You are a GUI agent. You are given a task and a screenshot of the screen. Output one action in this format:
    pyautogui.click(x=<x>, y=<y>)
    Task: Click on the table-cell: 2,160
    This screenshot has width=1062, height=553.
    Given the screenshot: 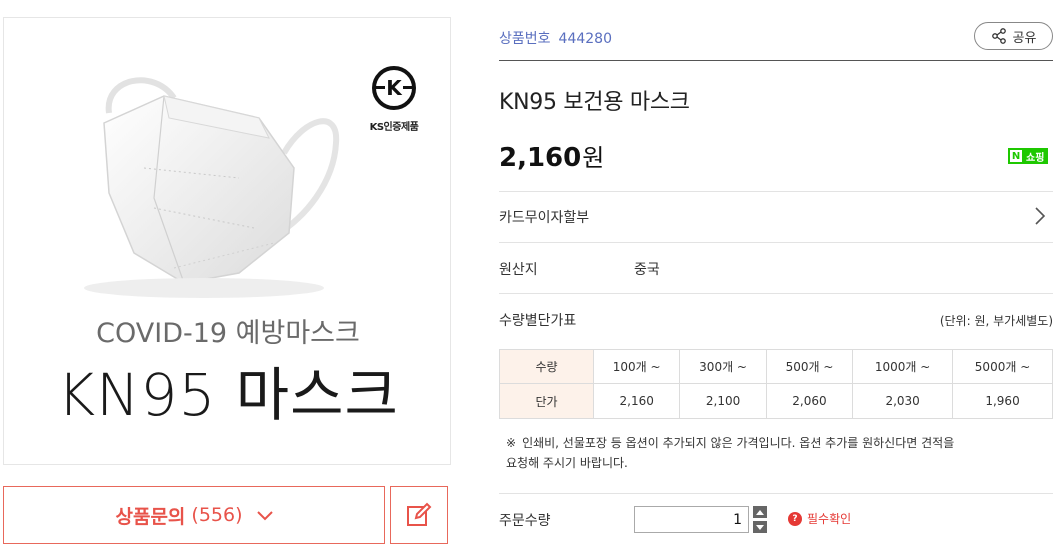 What is the action you would take?
    pyautogui.click(x=636, y=401)
    